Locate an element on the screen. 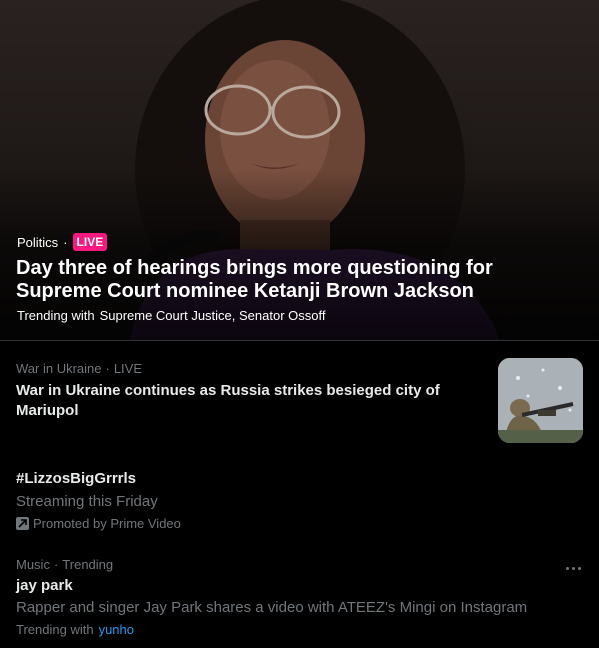  trend-meta: Music · Trending is located at coordinates (64, 564).